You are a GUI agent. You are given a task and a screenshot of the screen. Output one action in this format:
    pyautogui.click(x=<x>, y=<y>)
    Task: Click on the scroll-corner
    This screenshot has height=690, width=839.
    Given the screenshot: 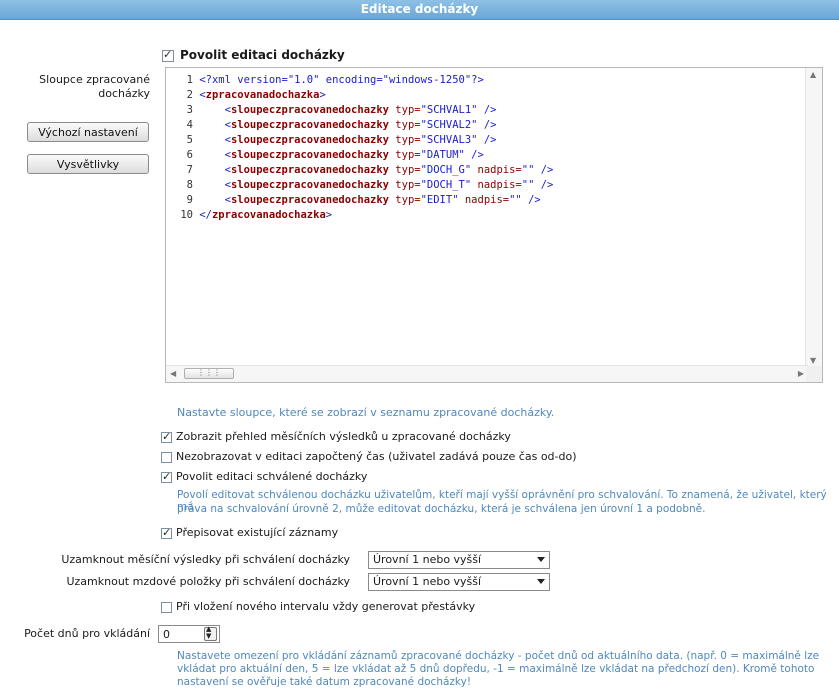 What is the action you would take?
    pyautogui.click(x=814, y=374)
    